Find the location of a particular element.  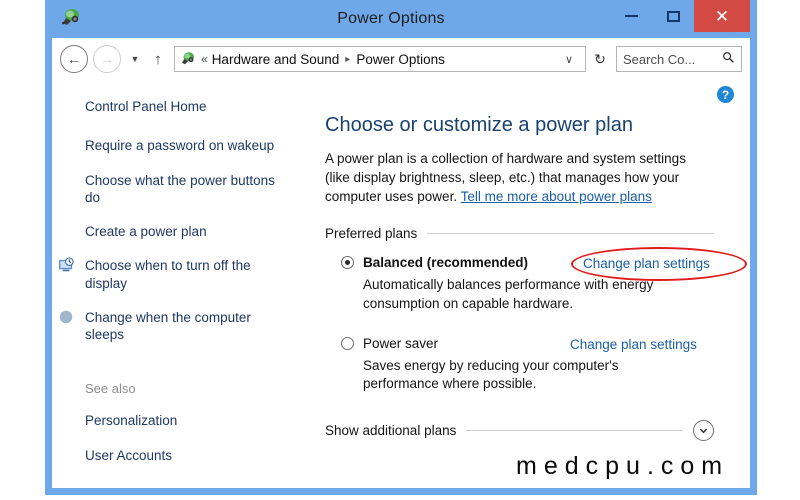

maximize-icon is located at coordinates (673, 16).